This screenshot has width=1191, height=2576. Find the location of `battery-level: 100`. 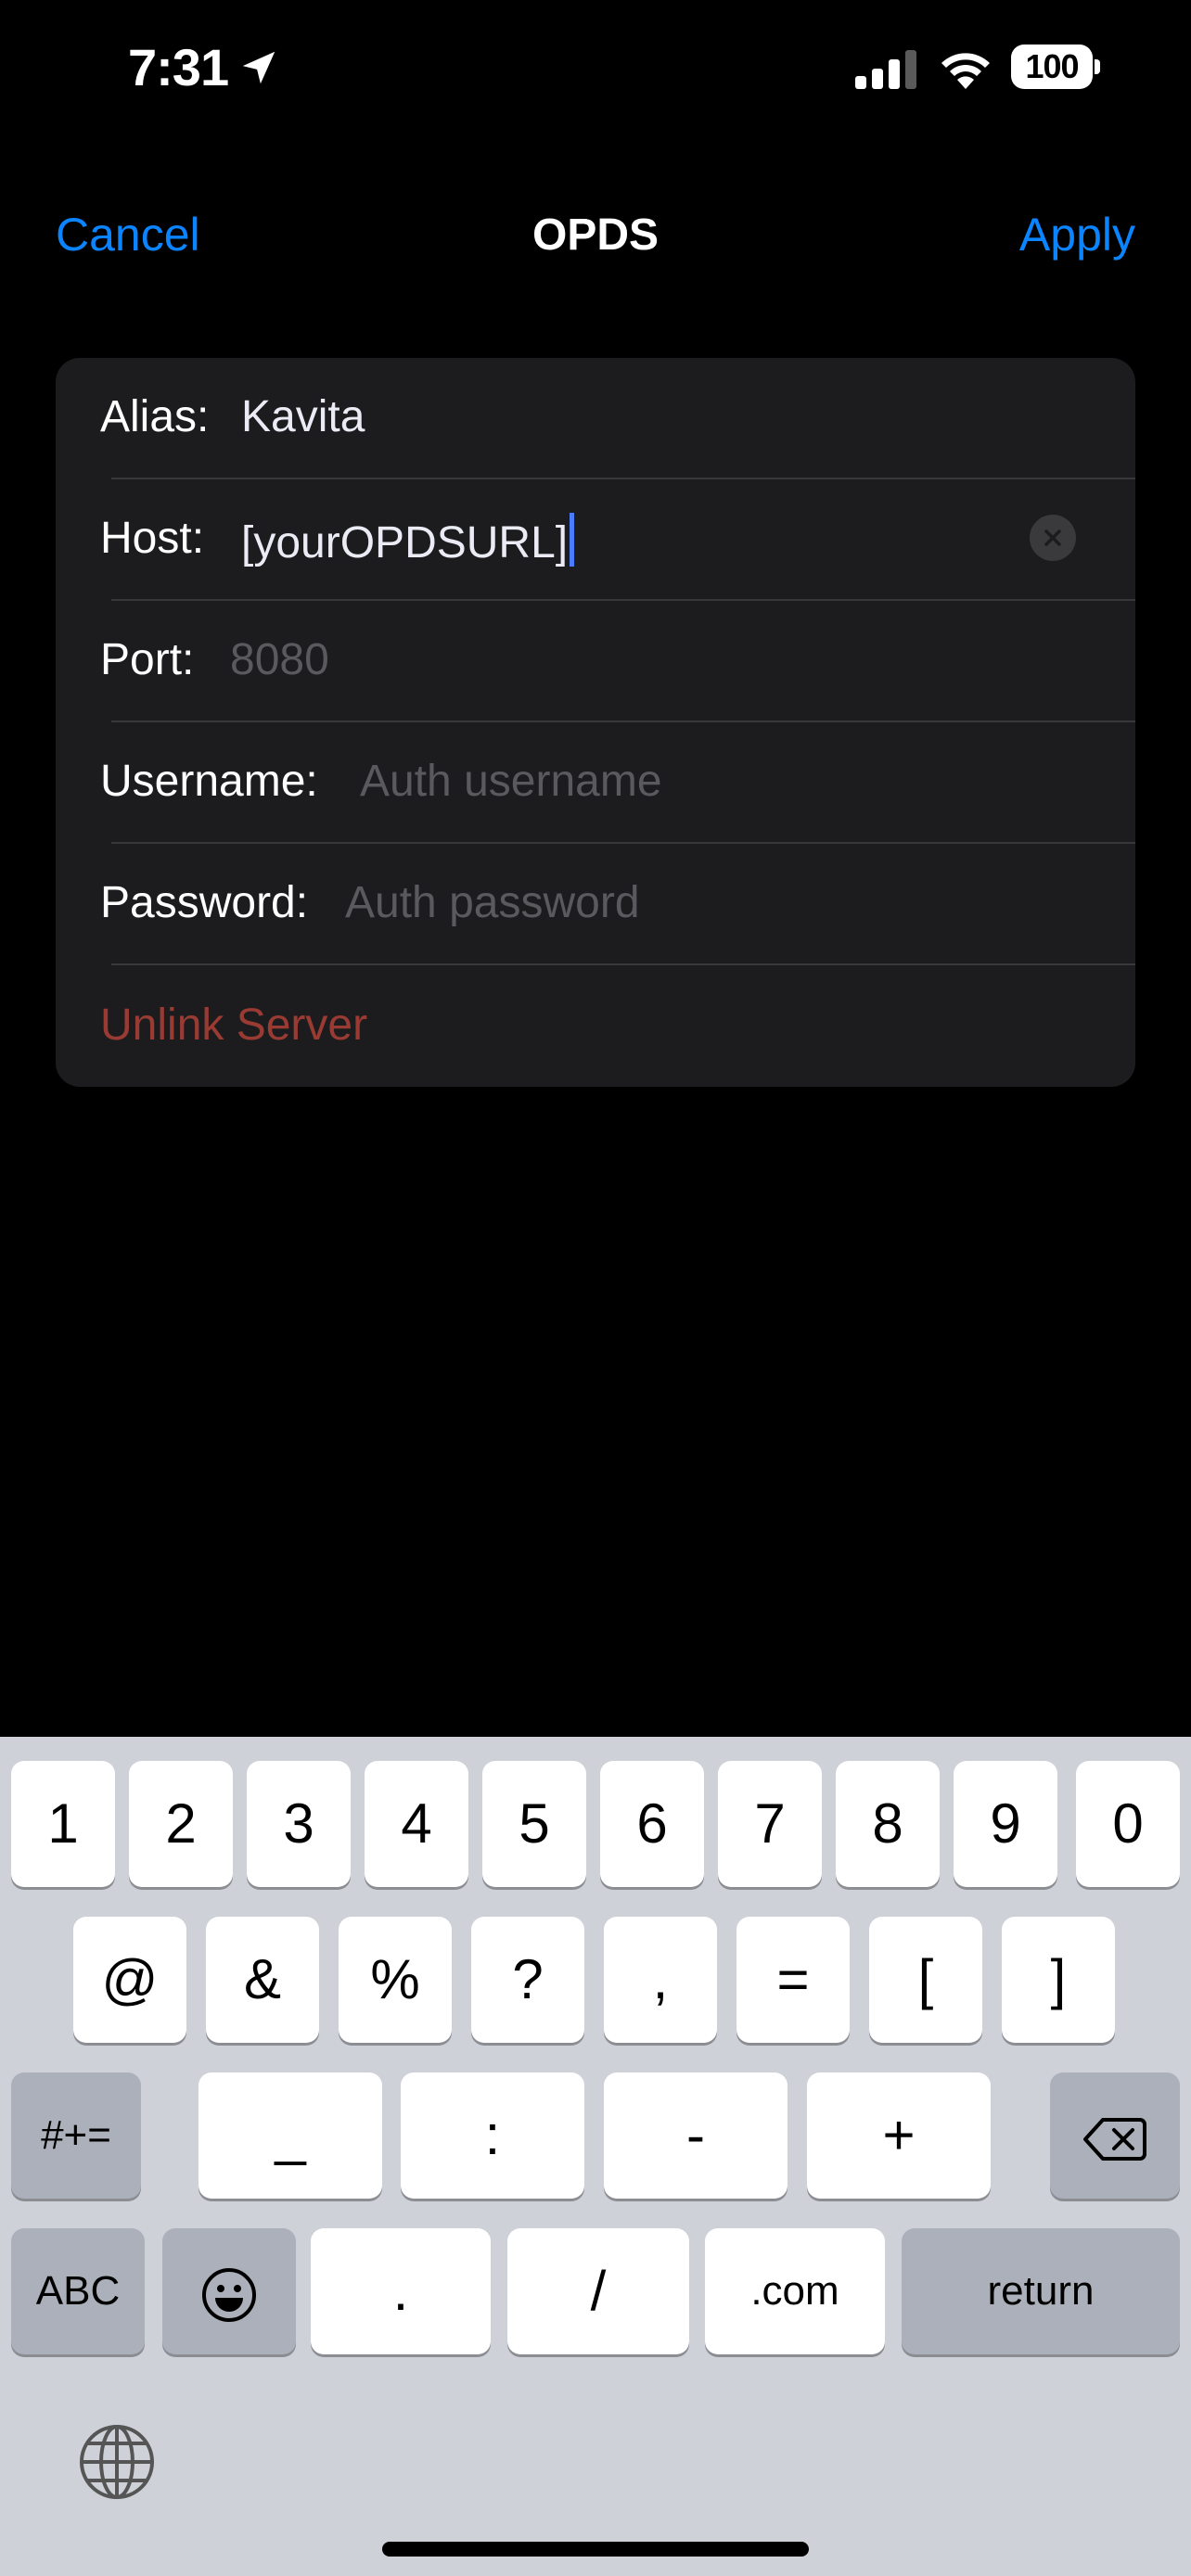

battery-level: 100 is located at coordinates (1052, 67).